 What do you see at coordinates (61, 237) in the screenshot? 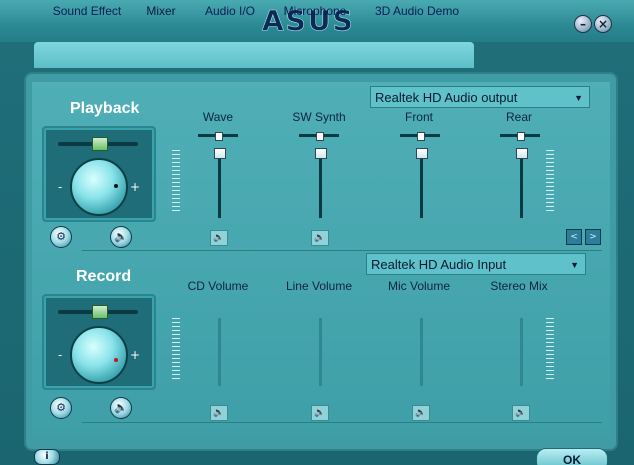
I see `playback-settings-button: ⚙` at bounding box center [61, 237].